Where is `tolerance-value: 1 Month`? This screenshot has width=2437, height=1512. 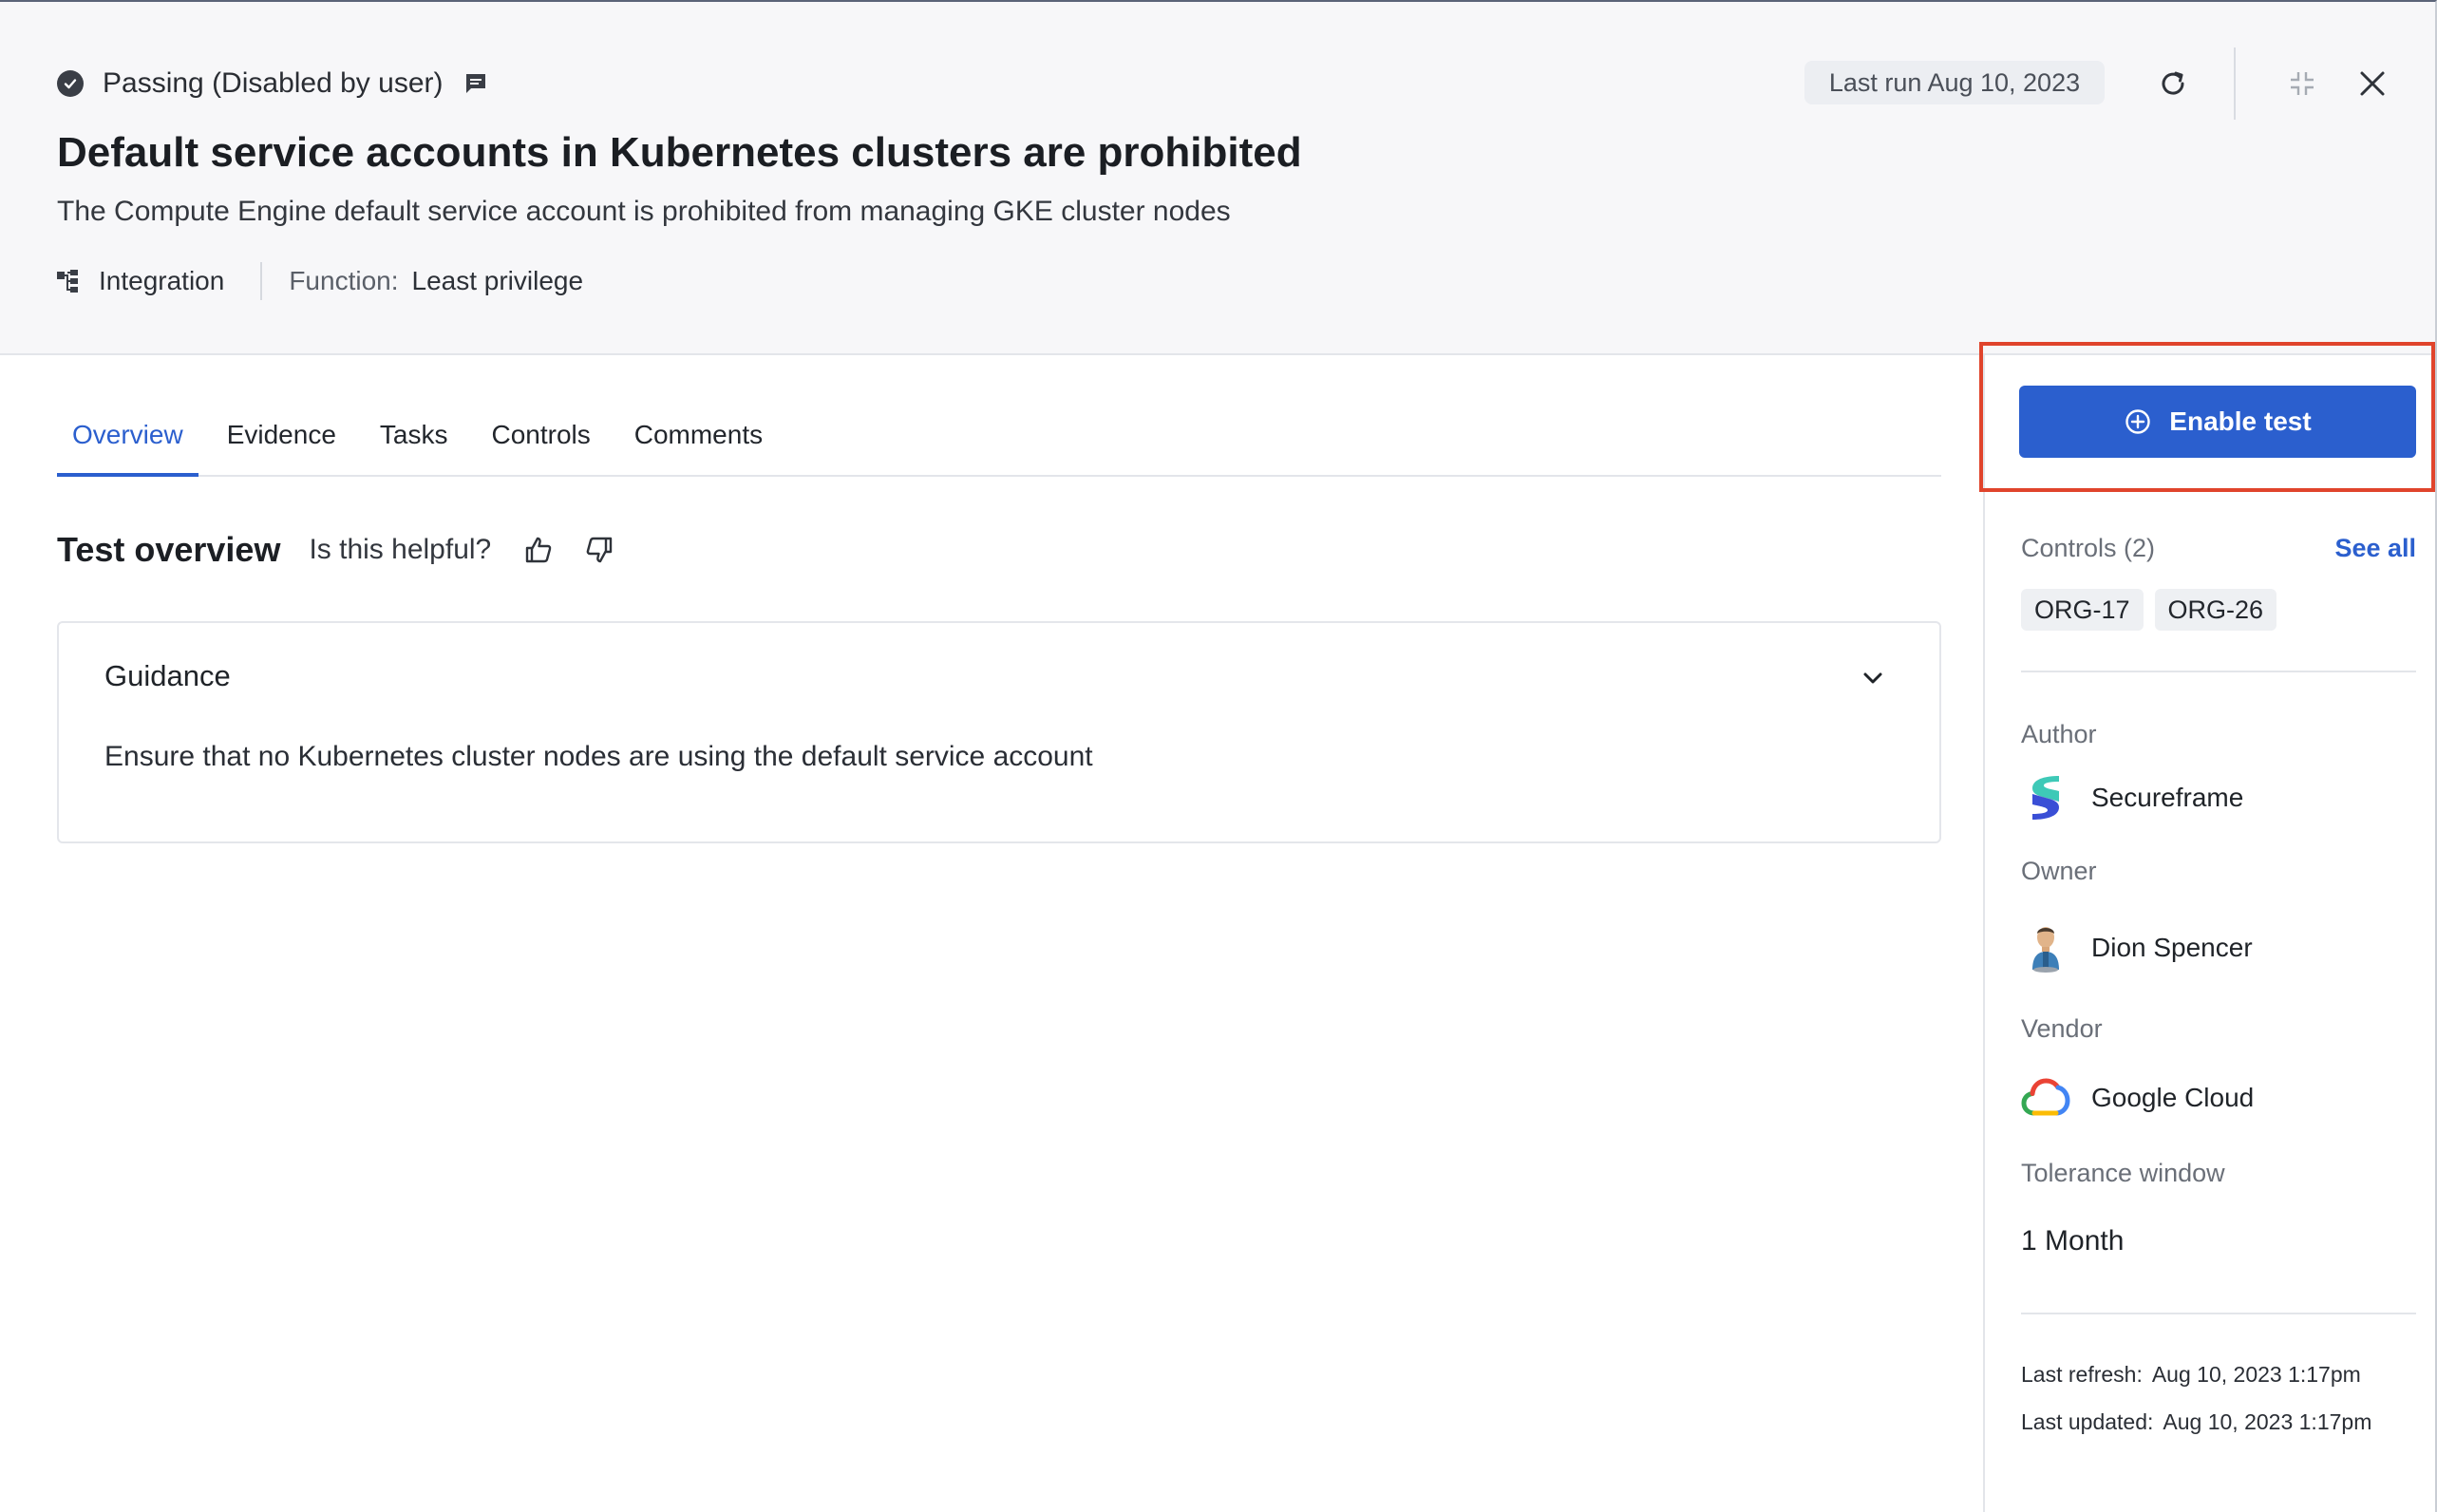 tolerance-value: 1 Month is located at coordinates (2073, 1241).